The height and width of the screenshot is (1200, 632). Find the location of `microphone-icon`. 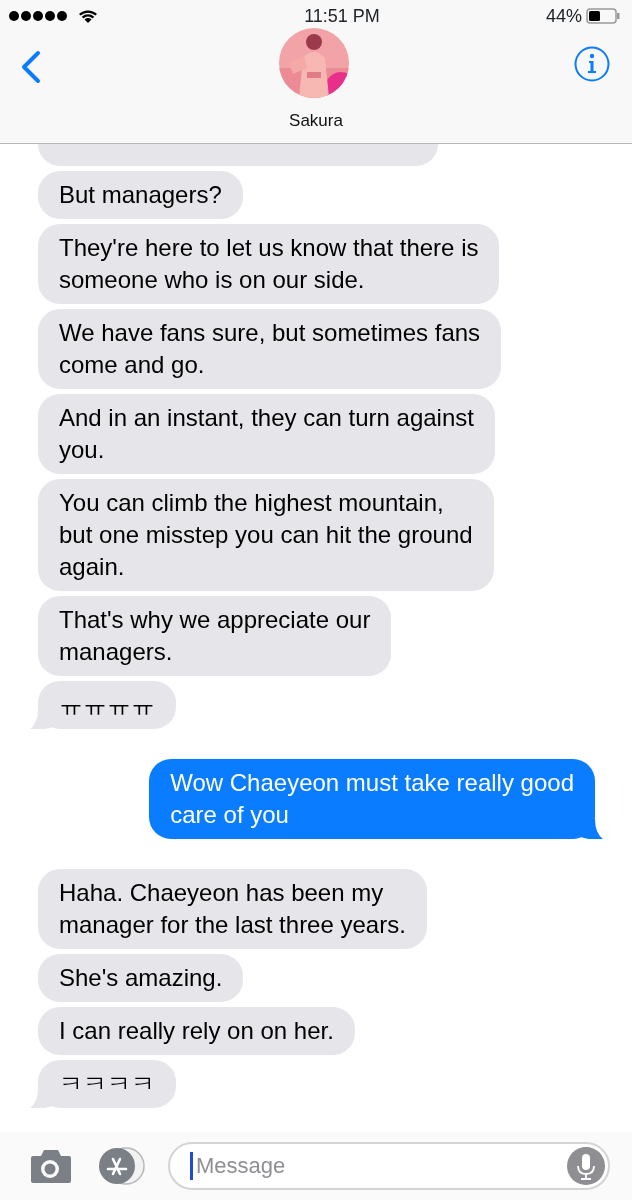

microphone-icon is located at coordinates (586, 1166).